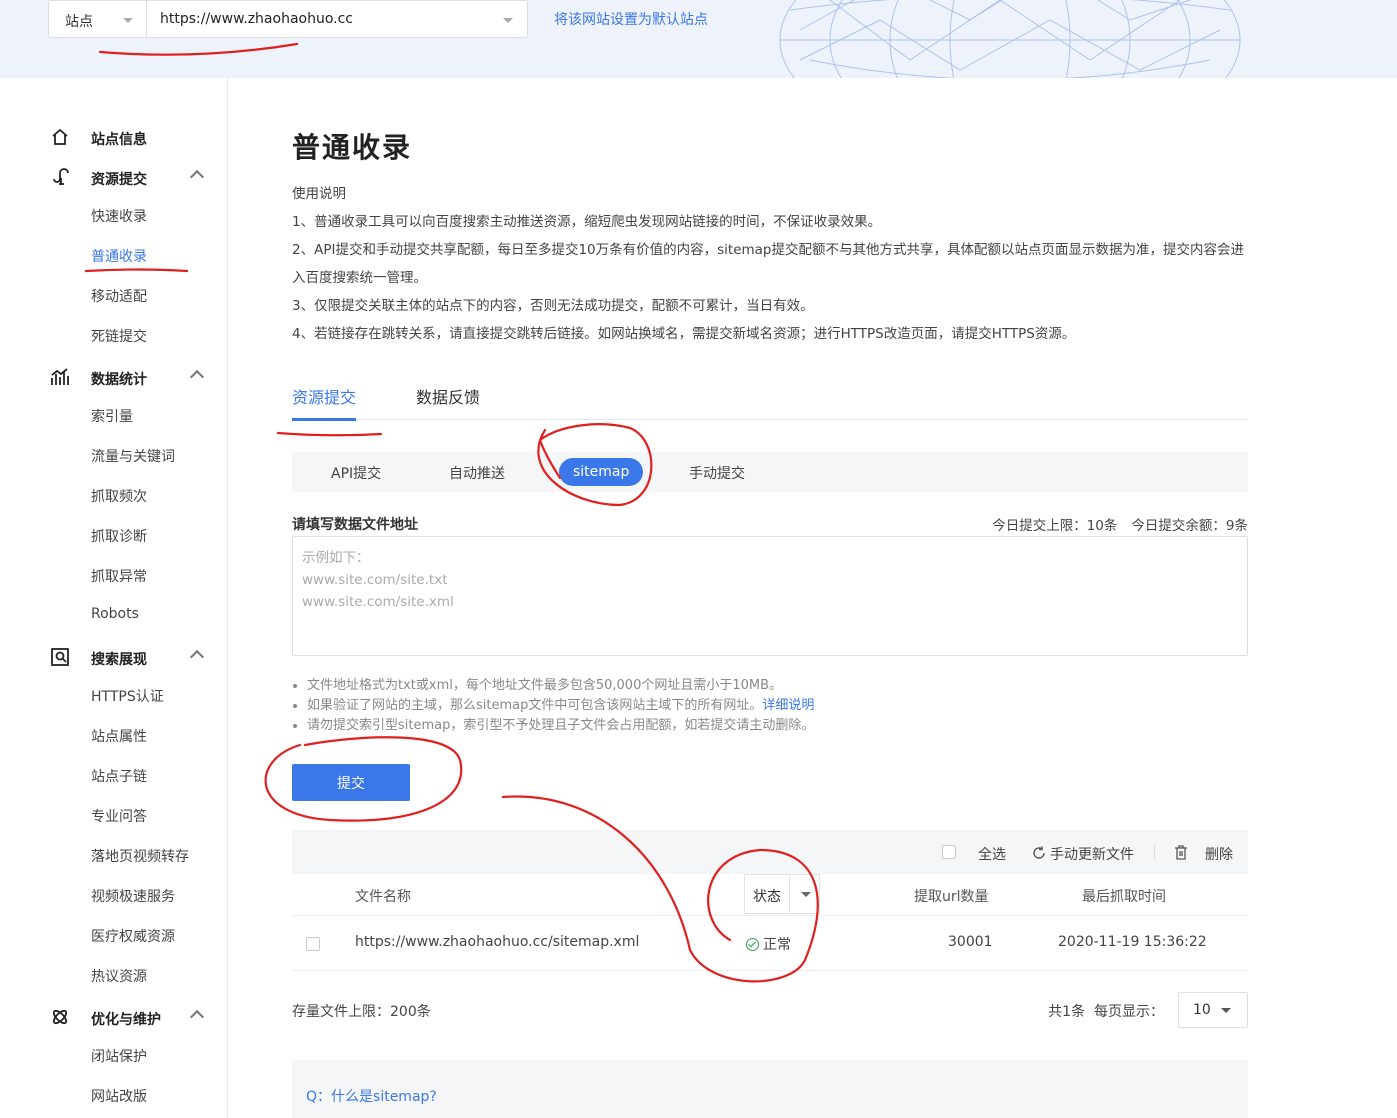  What do you see at coordinates (535, 705) in the screenshot?
I see `note-text: 如果验证了网站的主域，那么sitemap文件中可包含该网站主域下的所有网址。` at bounding box center [535, 705].